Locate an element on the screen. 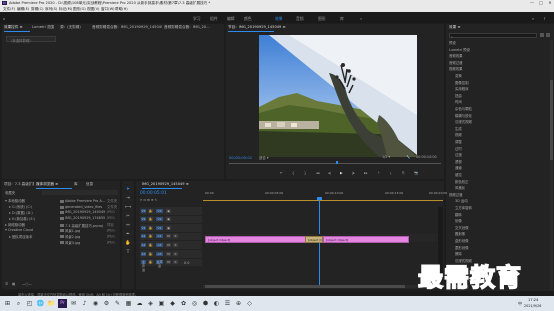 The image size is (554, 311). transition-cross-dissolve: [object Object] is located at coordinates (314, 239).